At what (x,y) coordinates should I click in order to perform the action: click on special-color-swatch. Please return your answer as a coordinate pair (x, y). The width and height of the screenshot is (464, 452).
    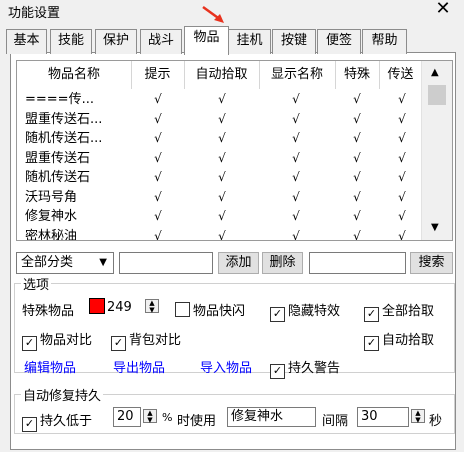
    Looking at the image, I should click on (97, 306).